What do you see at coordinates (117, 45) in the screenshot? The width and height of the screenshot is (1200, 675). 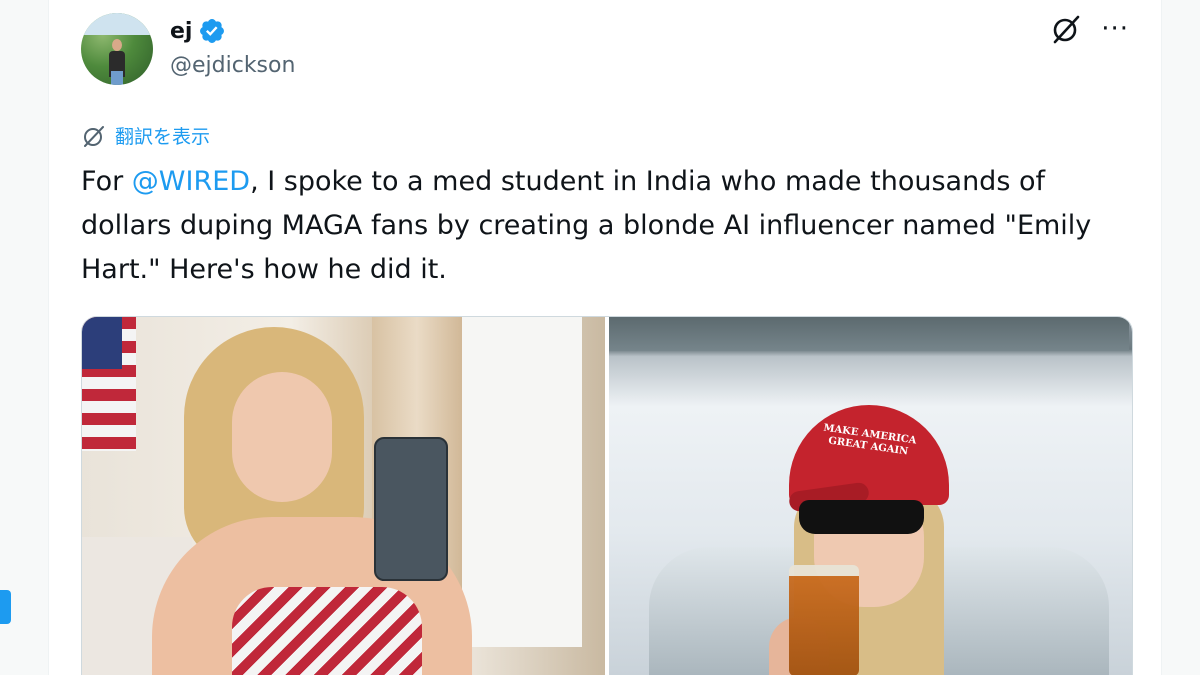 I see `avatar-person-head` at bounding box center [117, 45].